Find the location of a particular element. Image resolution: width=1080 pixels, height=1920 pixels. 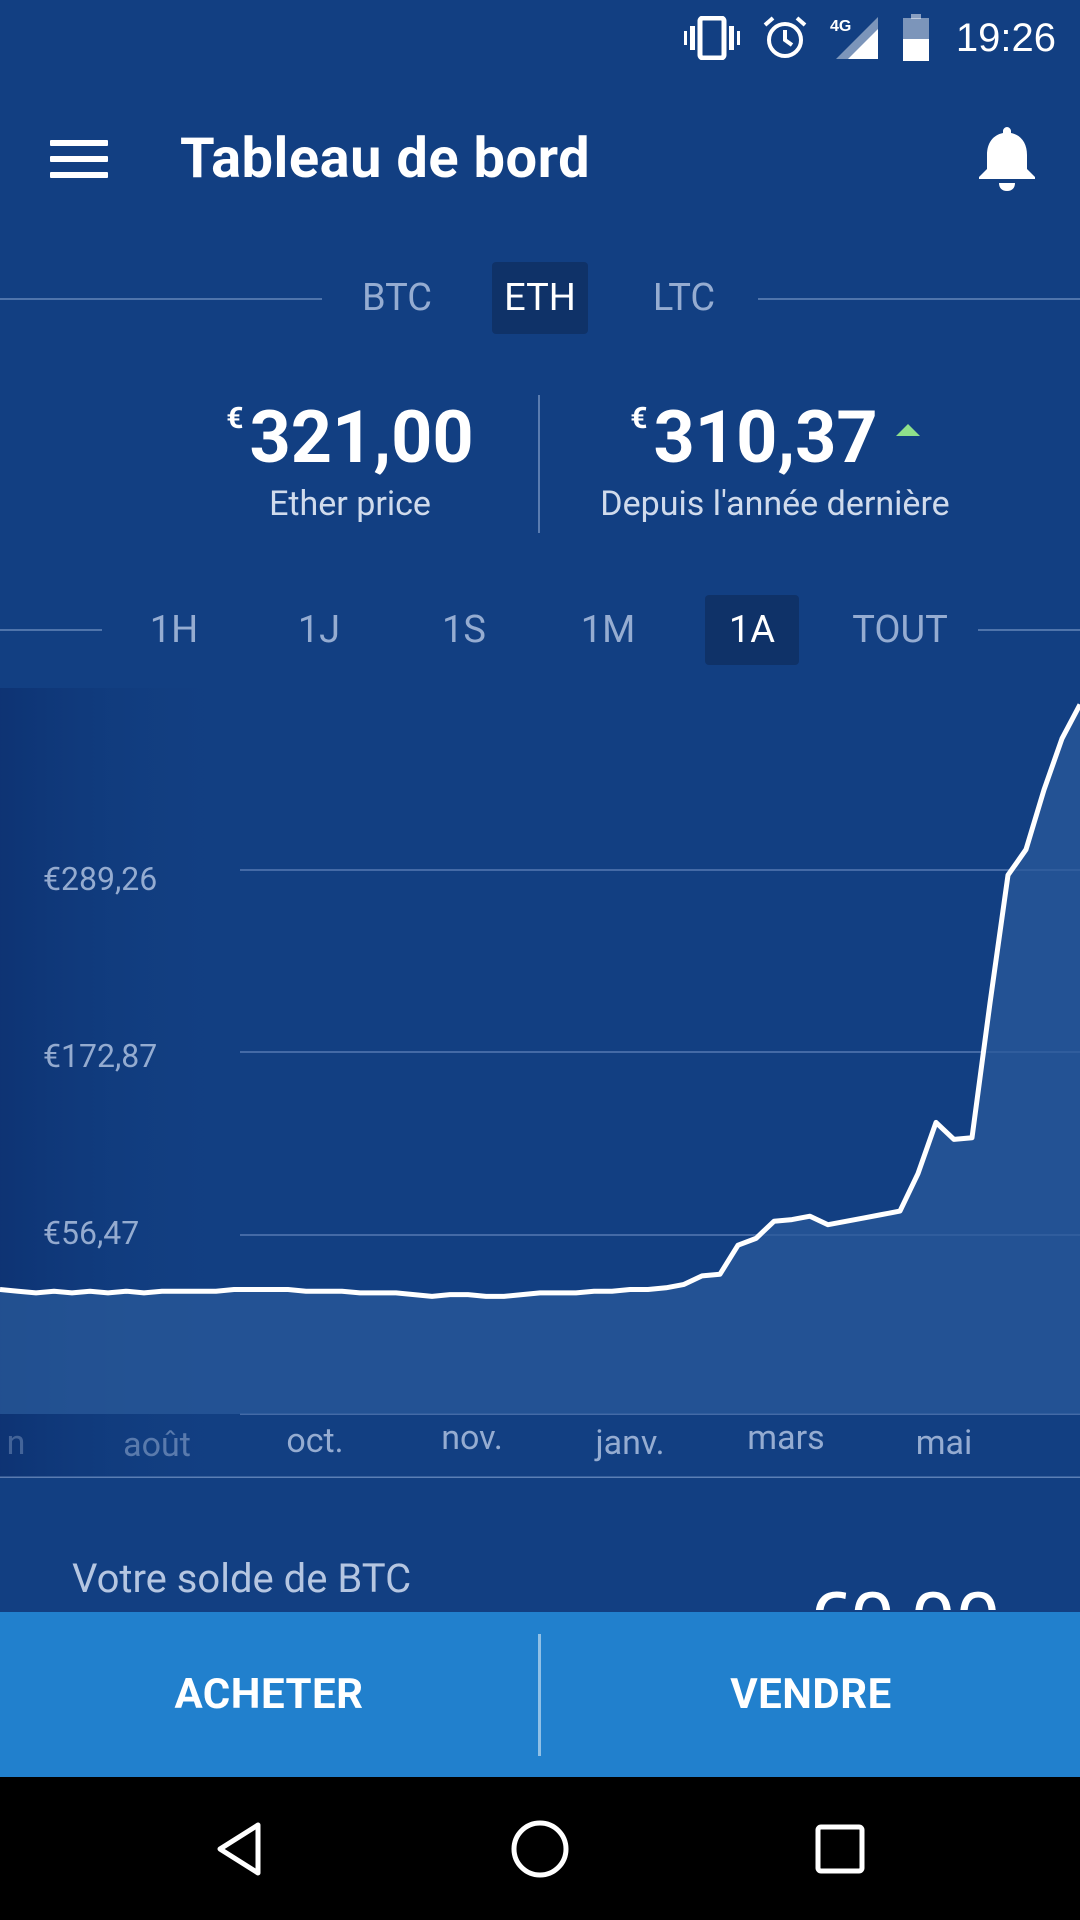

x-tick-label: mars is located at coordinates (786, 1438).